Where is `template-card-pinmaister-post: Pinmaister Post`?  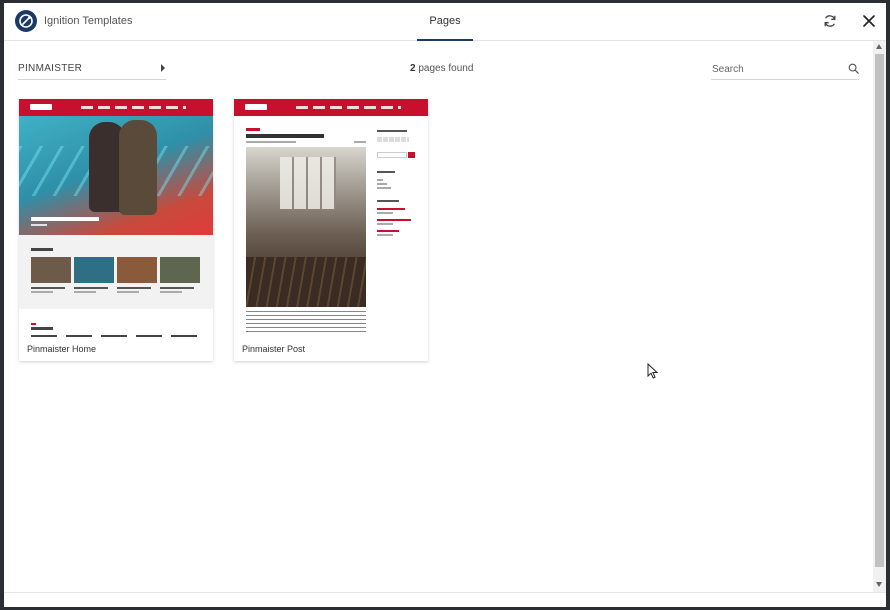 template-card-pinmaister-post: Pinmaister Post is located at coordinates (331, 230).